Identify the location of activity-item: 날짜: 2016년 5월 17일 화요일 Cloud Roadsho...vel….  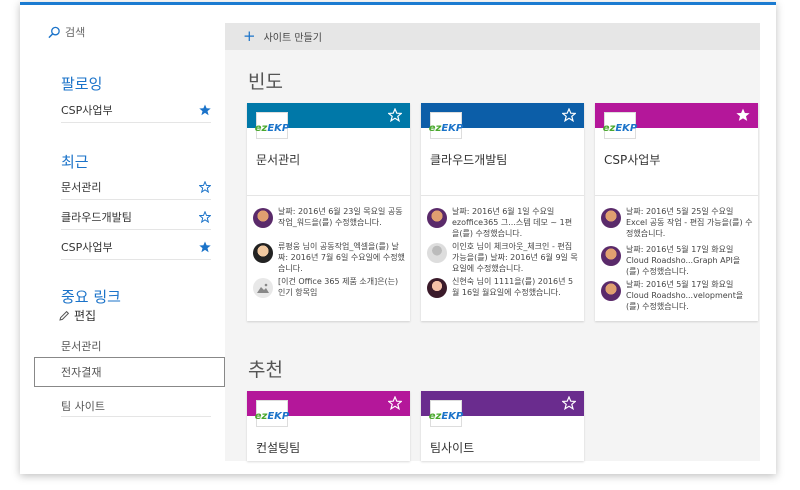
(677, 295).